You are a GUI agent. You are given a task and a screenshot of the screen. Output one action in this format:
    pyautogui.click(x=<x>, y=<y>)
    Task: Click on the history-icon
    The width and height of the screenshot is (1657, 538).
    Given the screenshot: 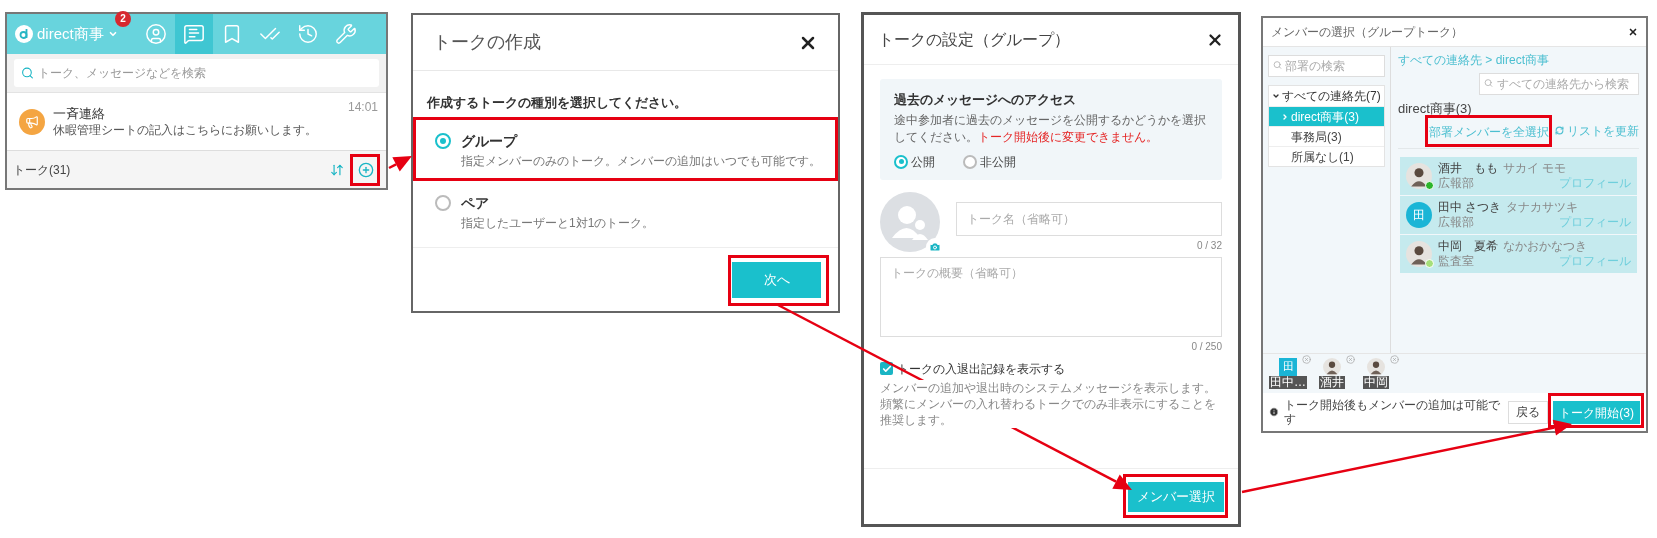 What is the action you would take?
    pyautogui.click(x=308, y=34)
    